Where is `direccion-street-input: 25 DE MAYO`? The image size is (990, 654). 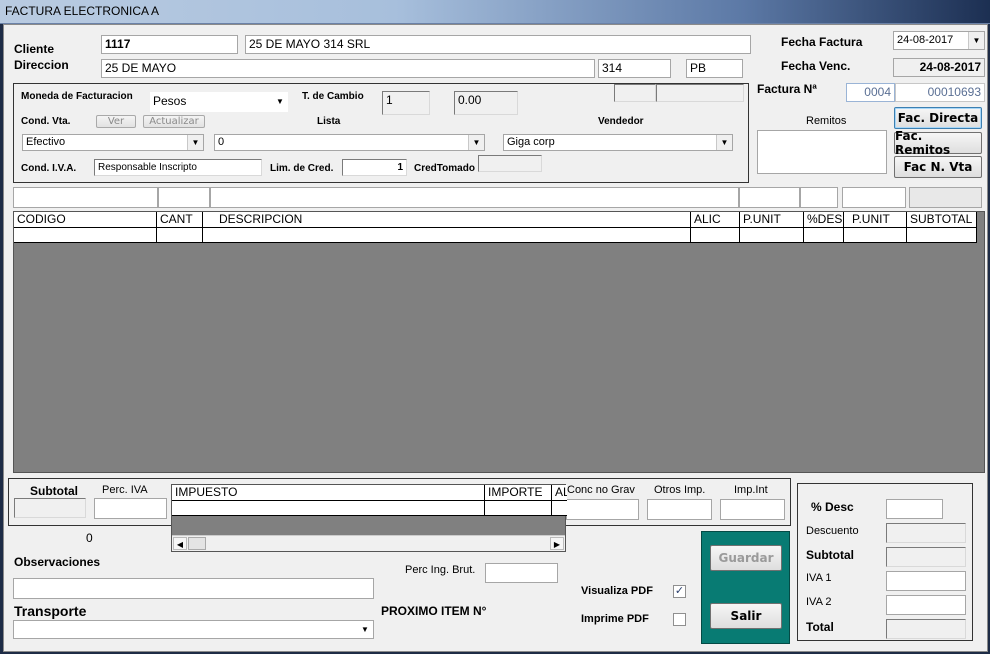 direccion-street-input: 25 DE MAYO is located at coordinates (348, 68).